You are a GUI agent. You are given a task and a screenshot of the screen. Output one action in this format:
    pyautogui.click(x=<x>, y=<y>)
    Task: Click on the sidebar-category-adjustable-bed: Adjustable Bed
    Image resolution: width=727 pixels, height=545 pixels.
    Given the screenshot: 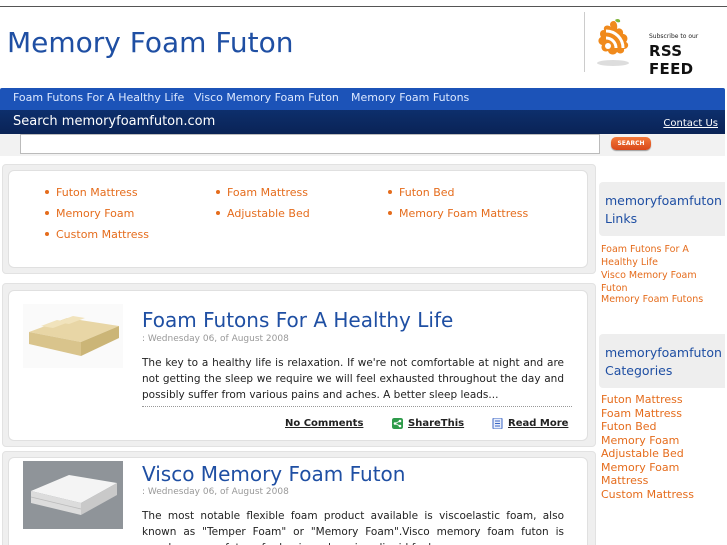 What is the action you would take?
    pyautogui.click(x=642, y=454)
    